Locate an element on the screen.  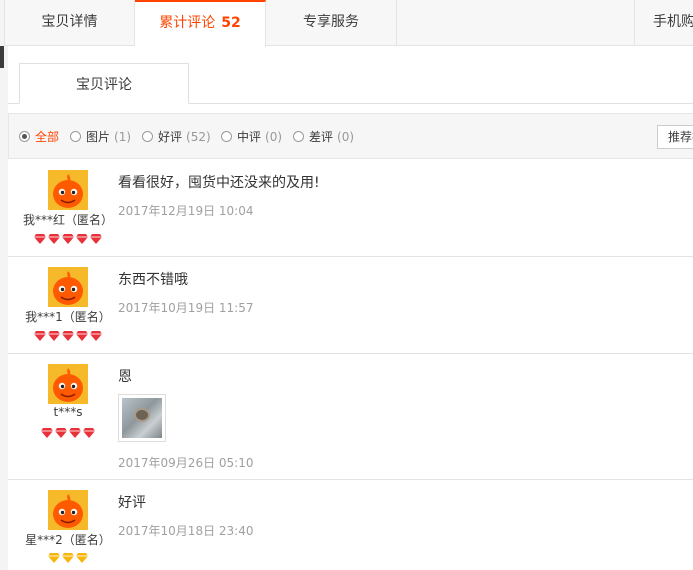
review-date: 2017年10月19日 11:57 is located at coordinates (186, 308).